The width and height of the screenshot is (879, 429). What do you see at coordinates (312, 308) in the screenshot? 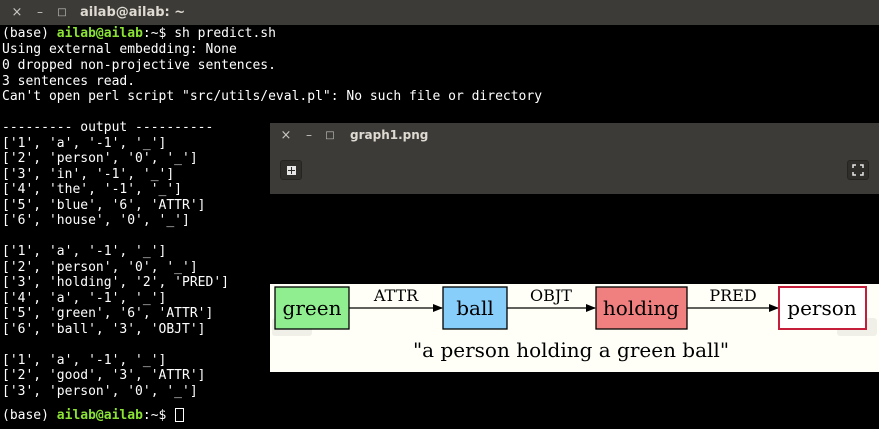
I see `node-label-green: green` at bounding box center [312, 308].